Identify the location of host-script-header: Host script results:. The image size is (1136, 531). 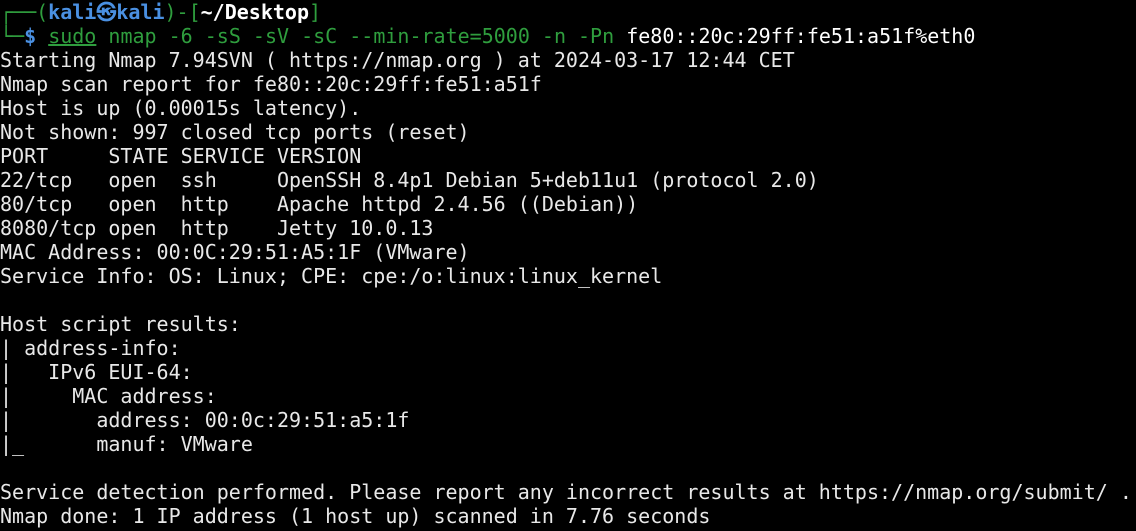
(120, 324).